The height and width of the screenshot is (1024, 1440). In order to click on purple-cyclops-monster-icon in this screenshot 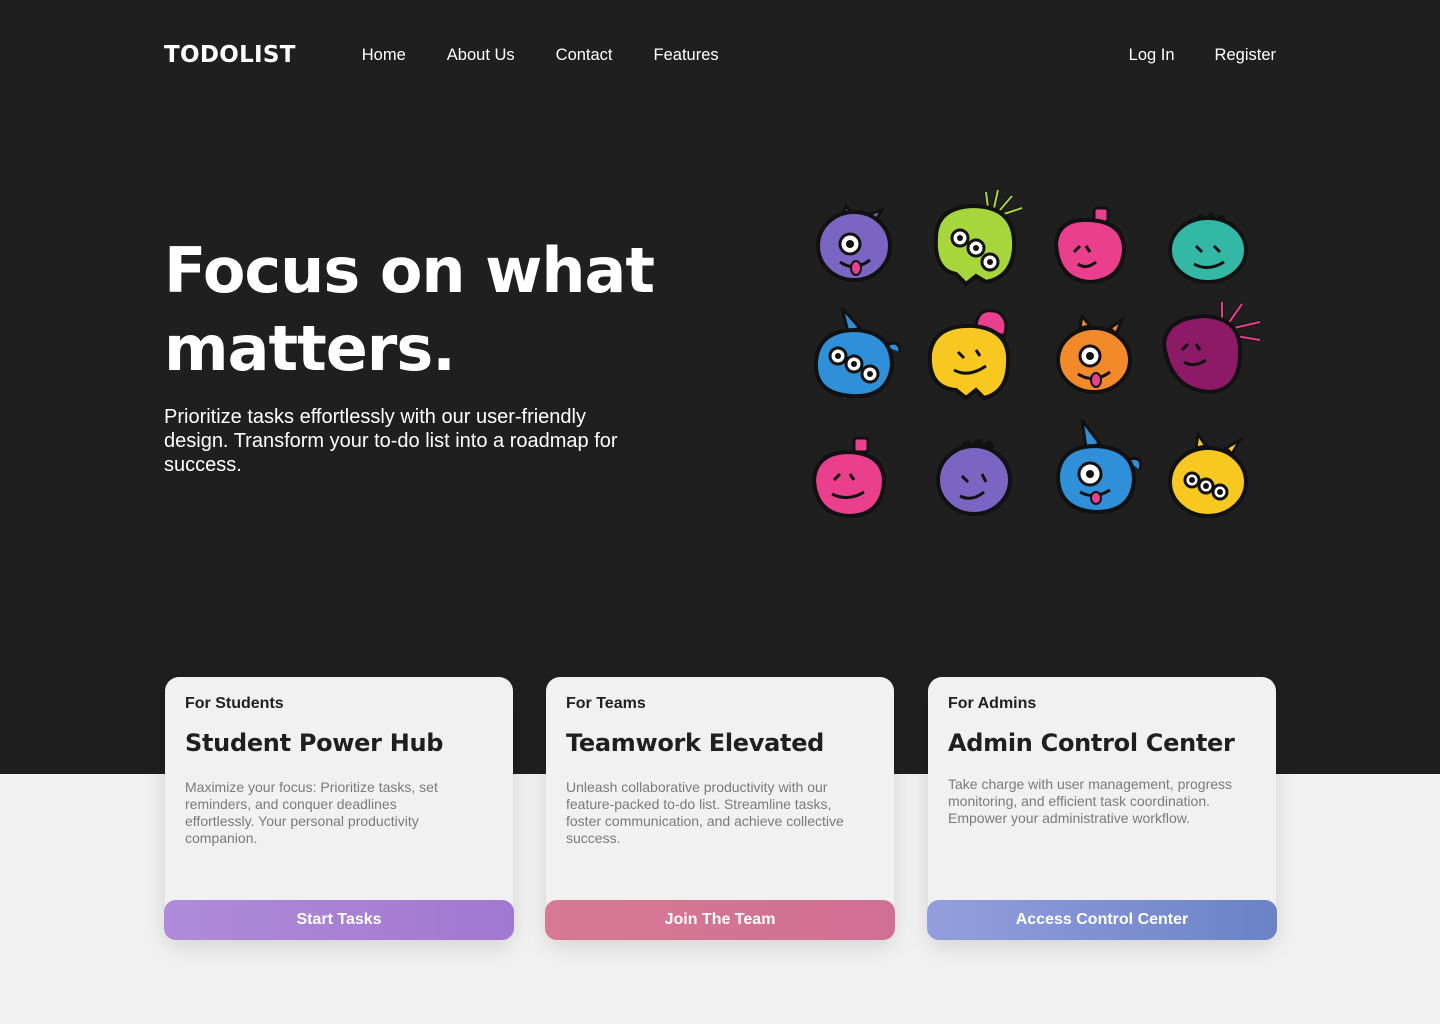, I will do `click(854, 242)`.